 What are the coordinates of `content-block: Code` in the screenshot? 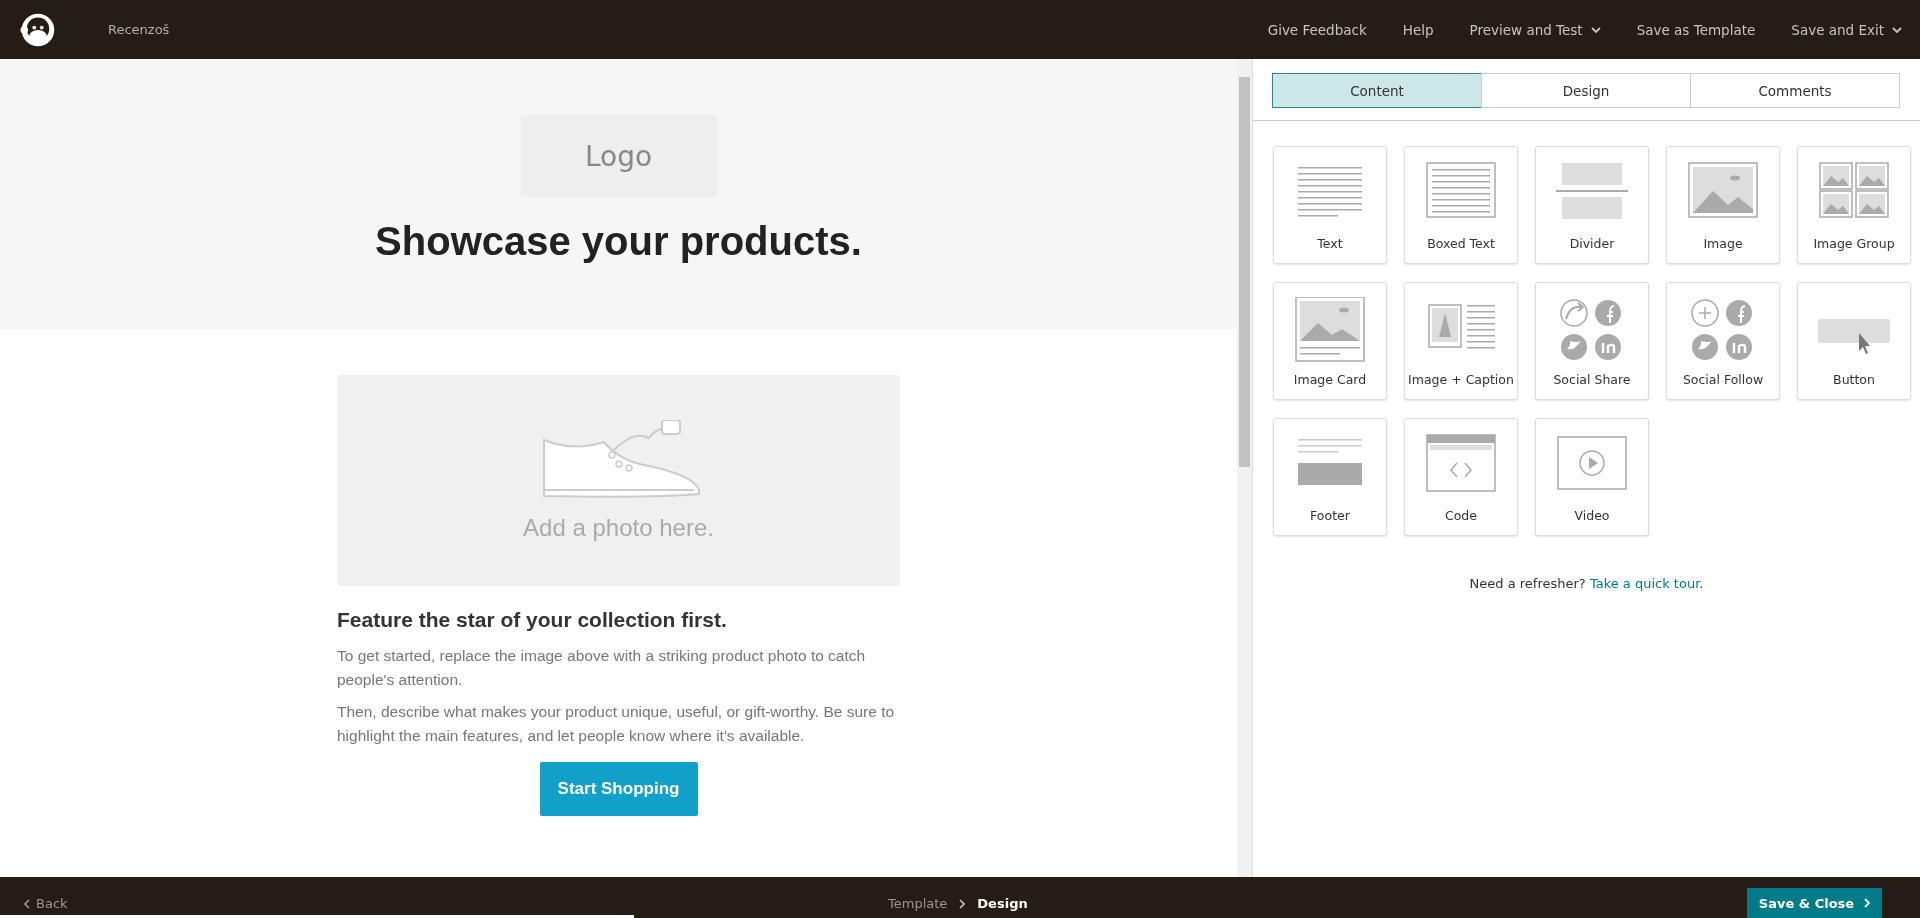 It's located at (1461, 477).